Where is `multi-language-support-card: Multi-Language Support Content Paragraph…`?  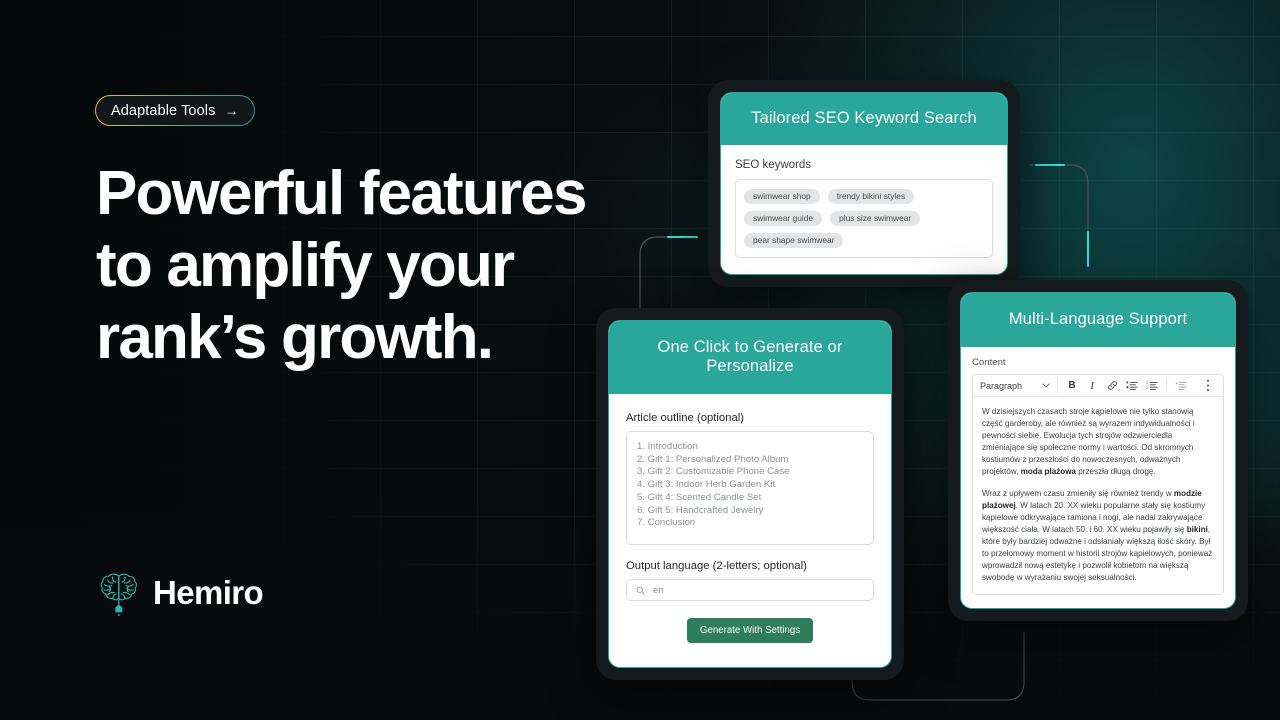 multi-language-support-card: Multi-Language Support Content Paragraph… is located at coordinates (1098, 451).